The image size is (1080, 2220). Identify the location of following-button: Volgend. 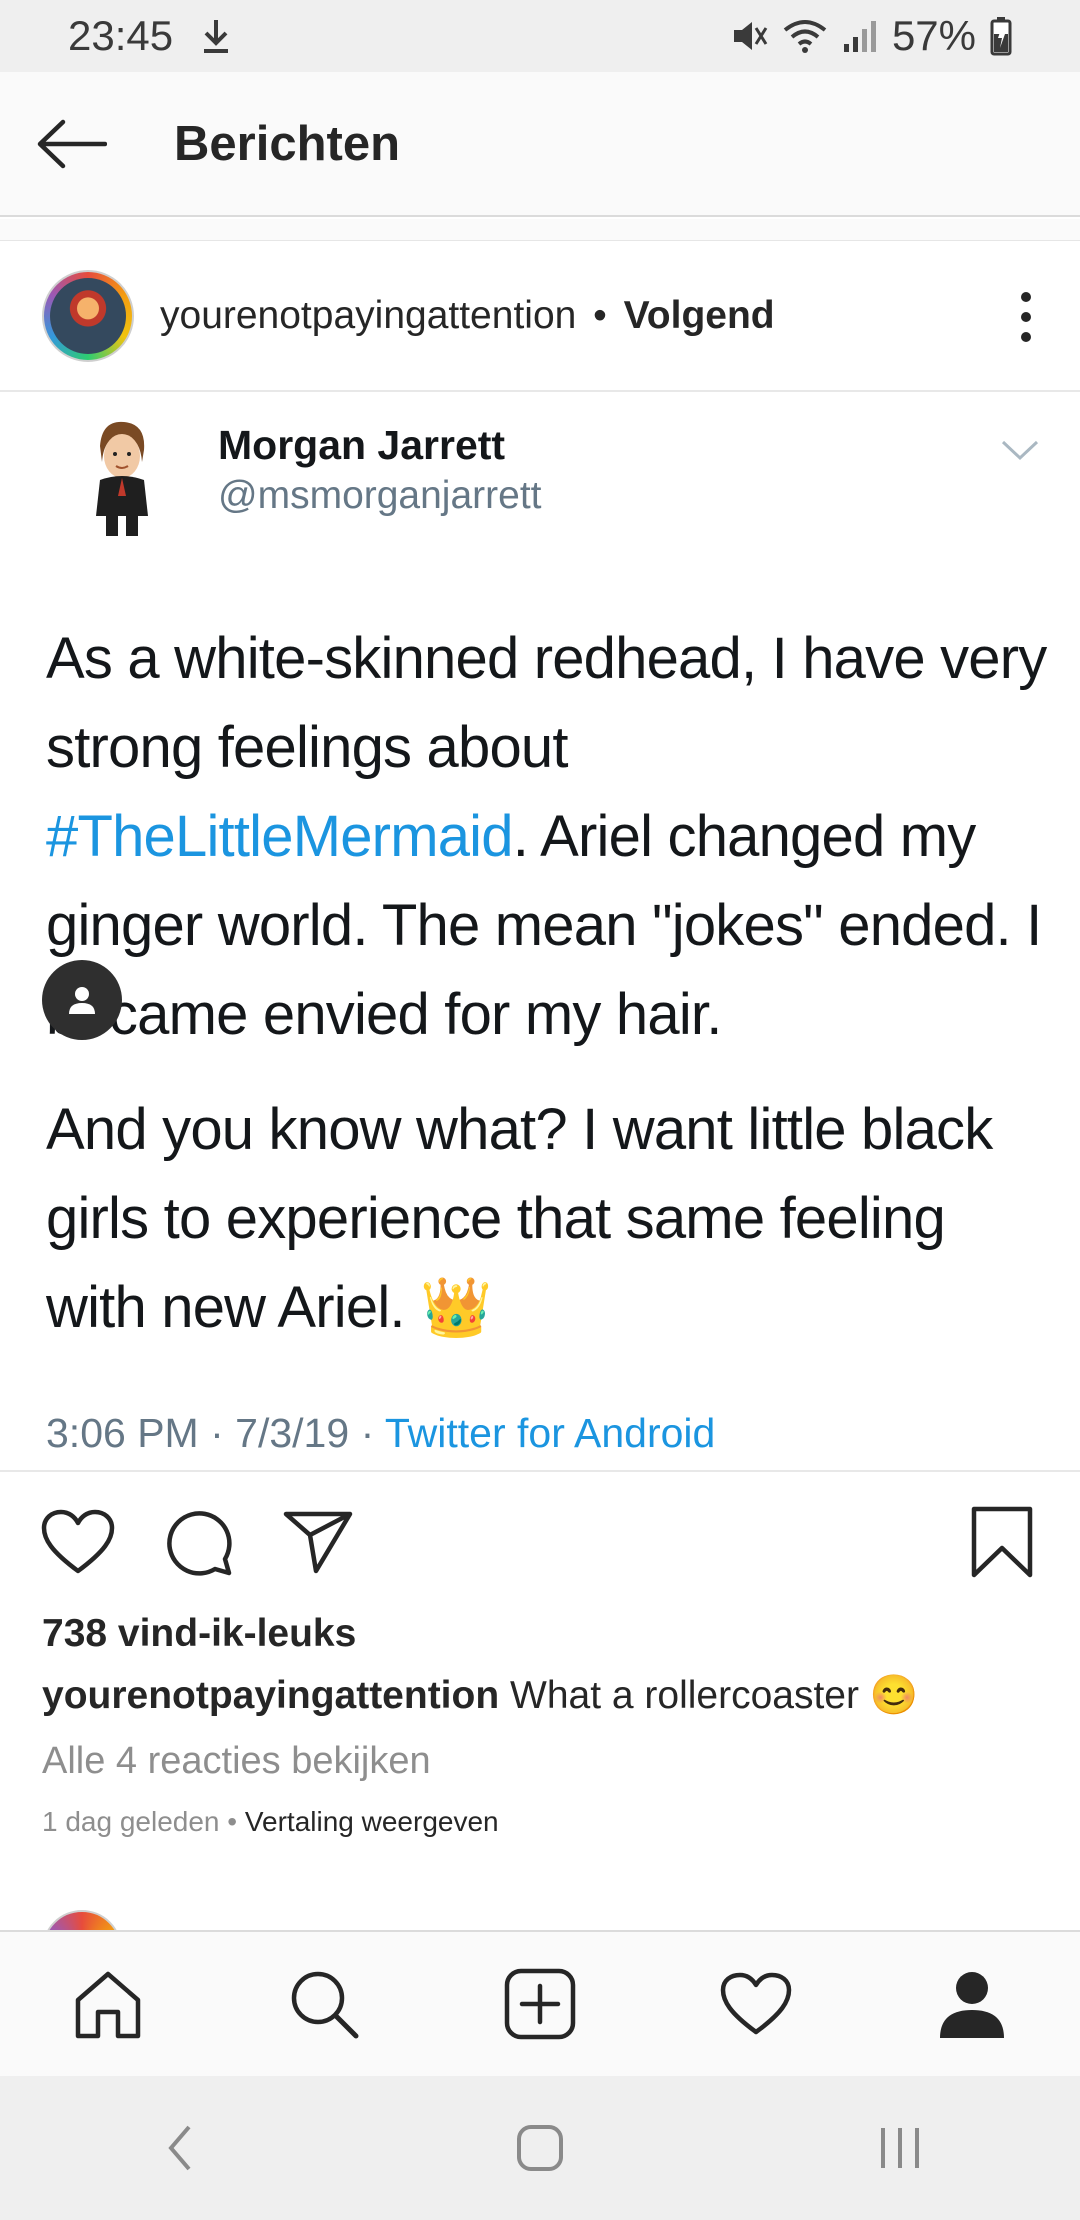
(699, 315).